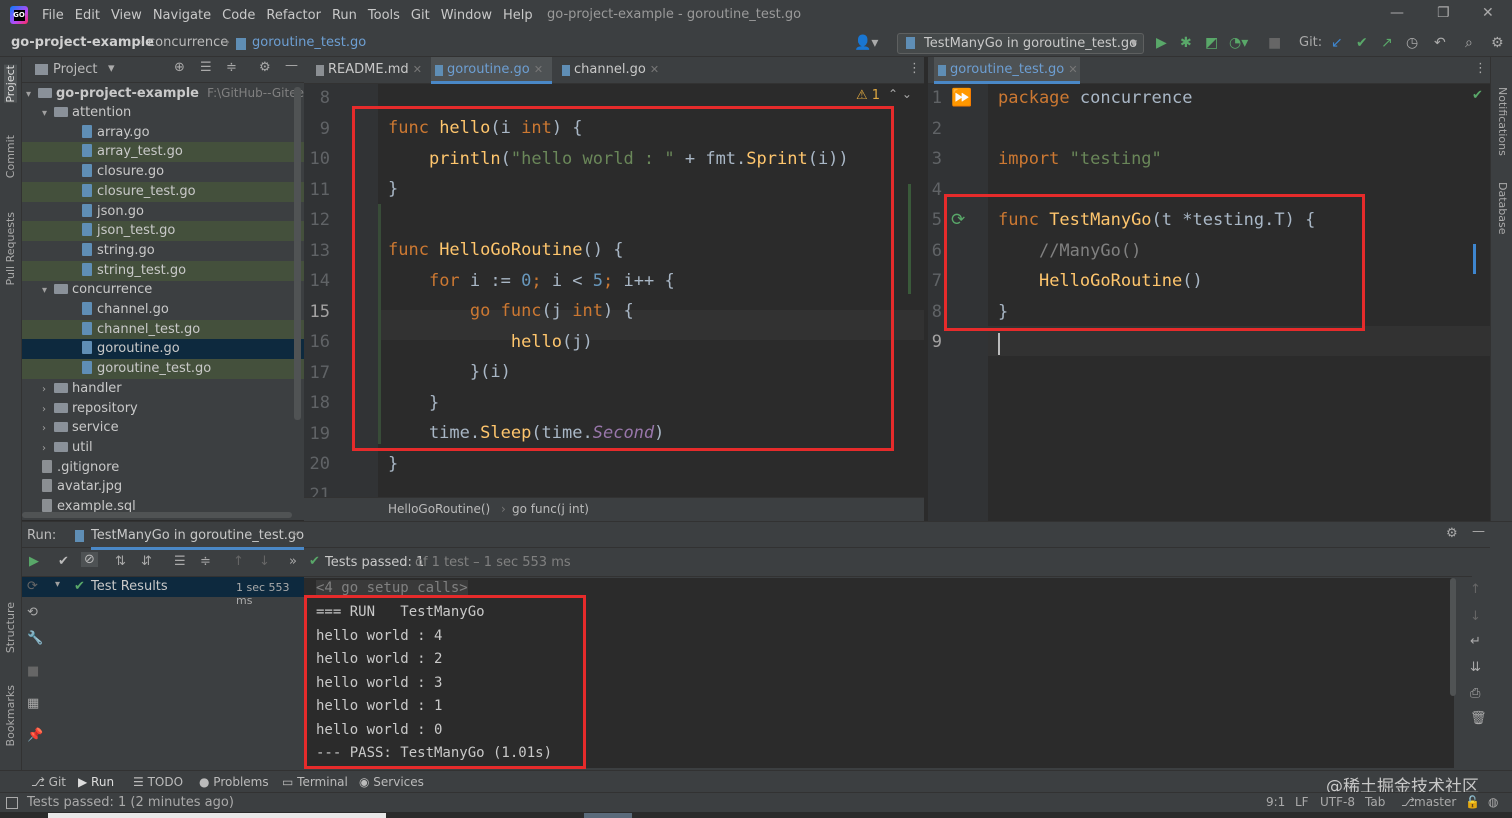 This screenshot has height=818, width=1512. What do you see at coordinates (234, 782) in the screenshot?
I see `problems-tool-button: ● Problems` at bounding box center [234, 782].